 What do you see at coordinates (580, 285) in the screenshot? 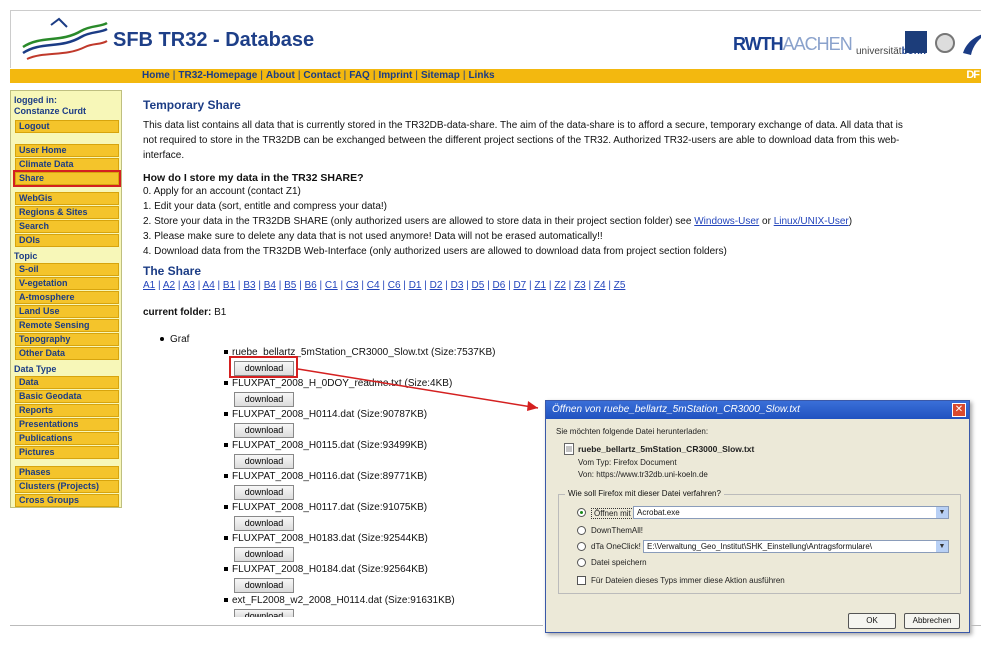
I see `share-folder-link-z3: Z3` at bounding box center [580, 285].